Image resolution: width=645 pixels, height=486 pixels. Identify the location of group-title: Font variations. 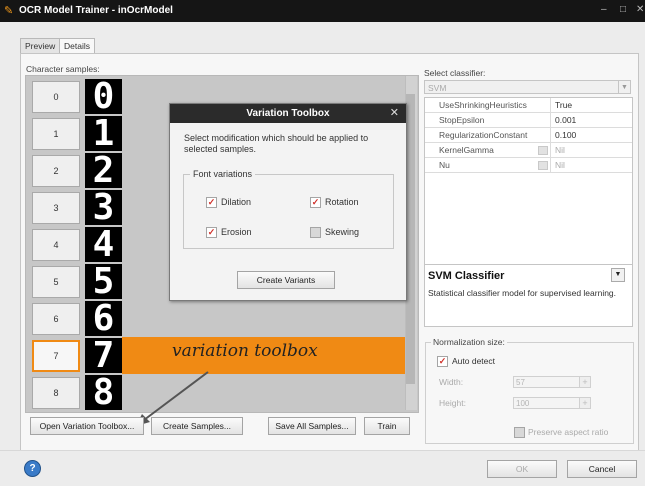
(223, 174).